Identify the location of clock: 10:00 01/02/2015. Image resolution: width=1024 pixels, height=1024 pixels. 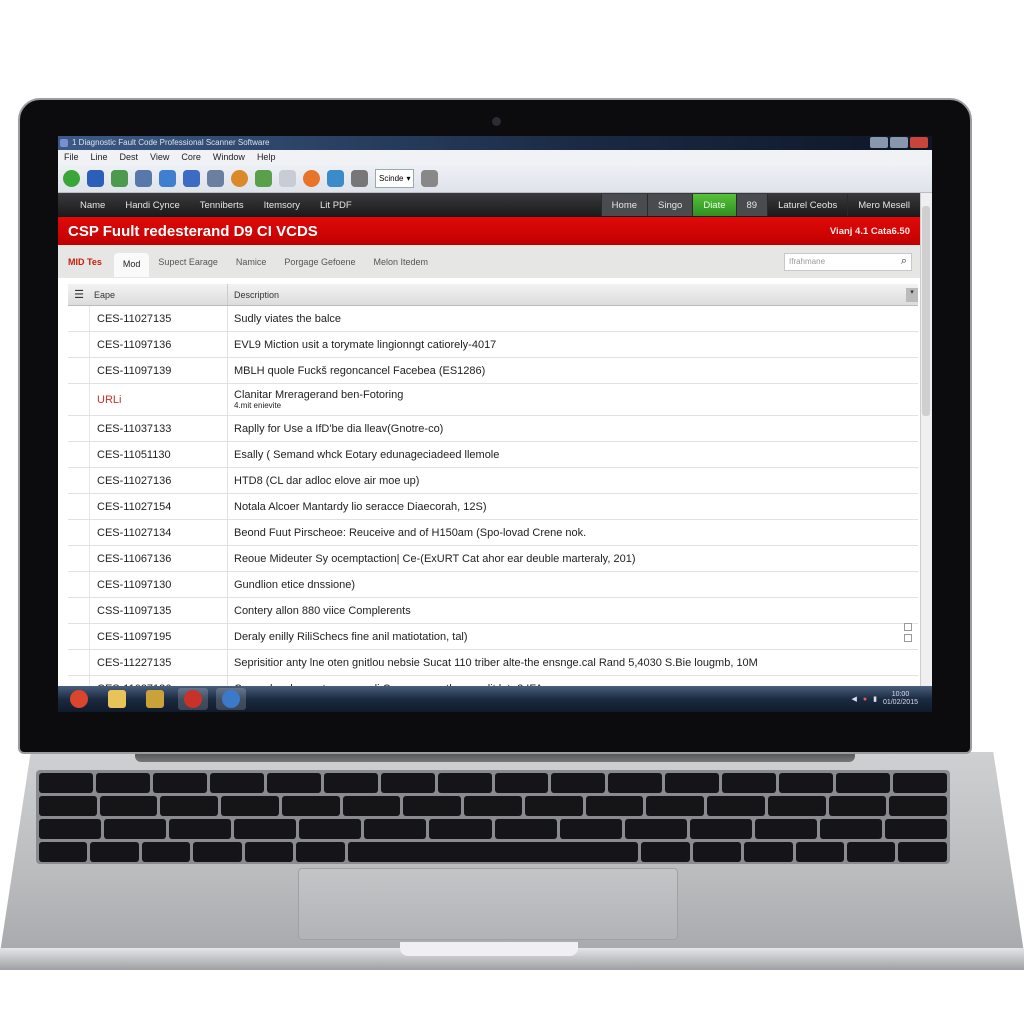
(900, 699).